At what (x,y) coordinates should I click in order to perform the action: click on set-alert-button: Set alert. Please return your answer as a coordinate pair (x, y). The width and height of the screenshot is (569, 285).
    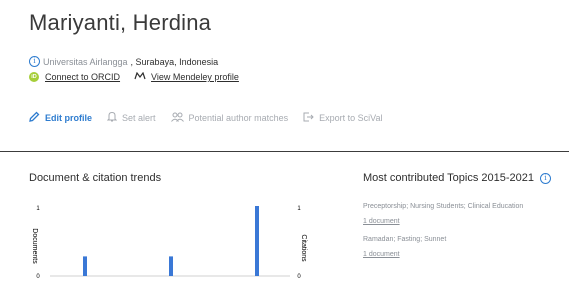
    Looking at the image, I should click on (131, 117).